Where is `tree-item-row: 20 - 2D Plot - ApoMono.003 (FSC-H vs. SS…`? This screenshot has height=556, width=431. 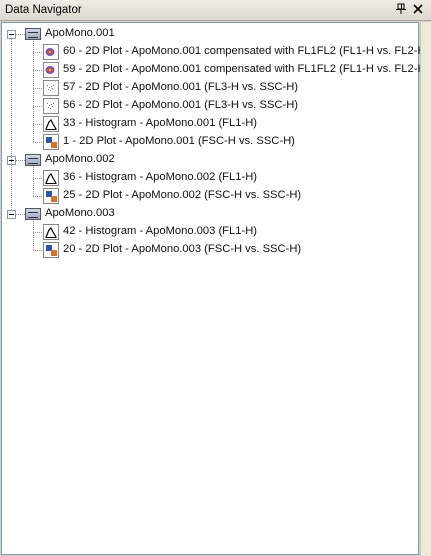
tree-item-row: 20 - 2D Plot - ApoMono.003 (FSC-H vs. SS… is located at coordinates (210, 250).